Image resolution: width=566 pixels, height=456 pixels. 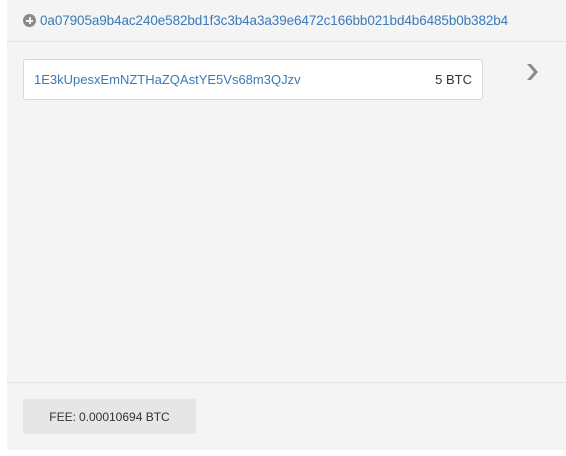 What do you see at coordinates (124, 416) in the screenshot?
I see `fee-value: 0.00010694 BTC` at bounding box center [124, 416].